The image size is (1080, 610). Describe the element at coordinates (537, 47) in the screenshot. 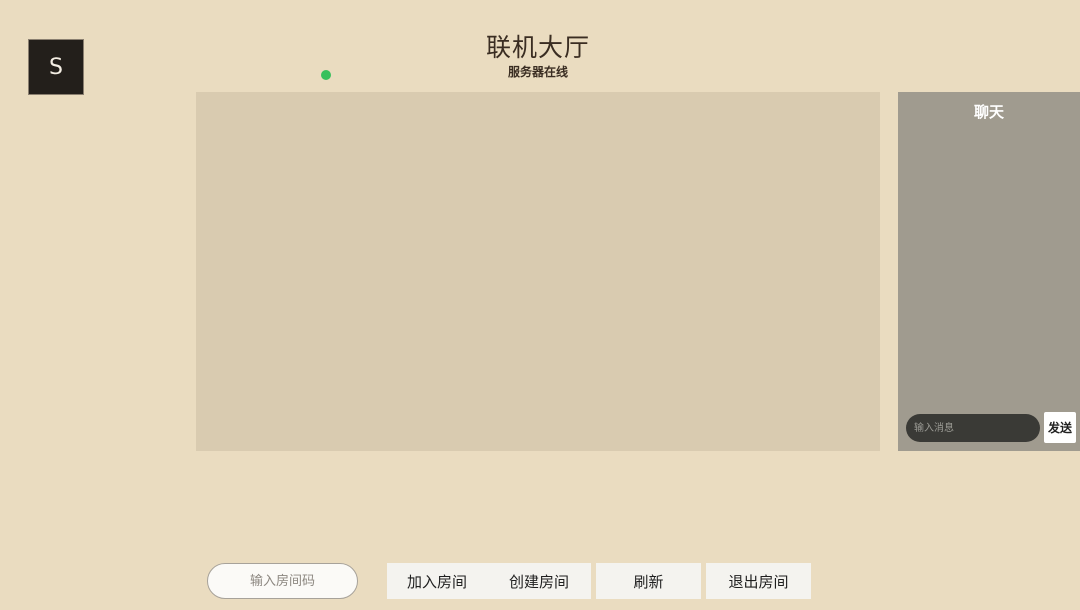

I see `lobby-title: 联机大厅` at that location.